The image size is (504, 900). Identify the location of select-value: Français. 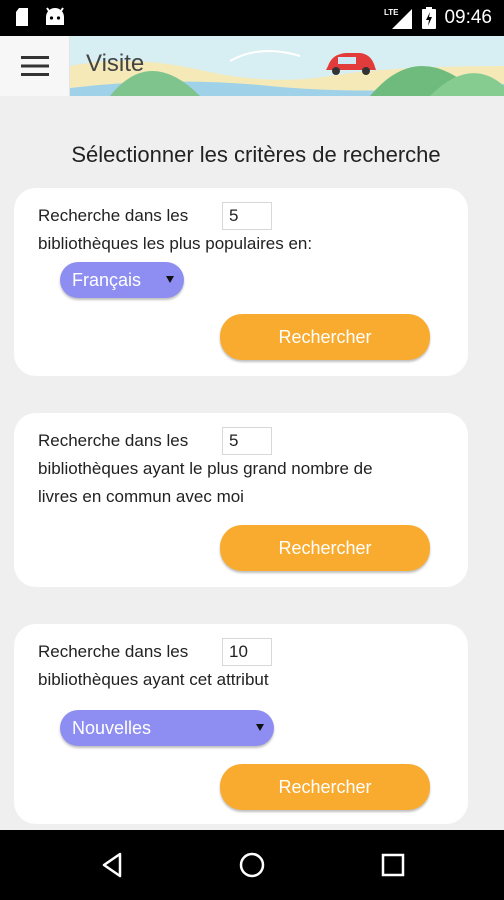
(107, 280).